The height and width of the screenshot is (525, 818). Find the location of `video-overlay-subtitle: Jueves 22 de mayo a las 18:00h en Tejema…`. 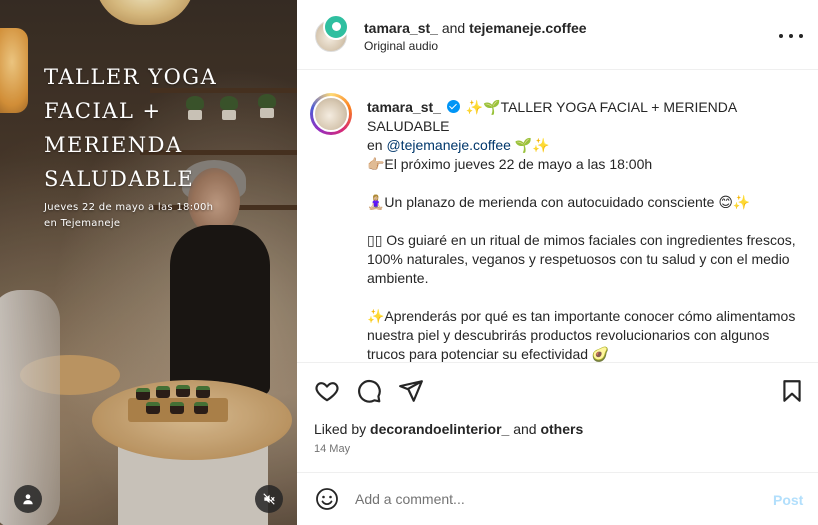

video-overlay-subtitle: Jueves 22 de mayo a las 18:00h en Tejema… is located at coordinates (154, 216).